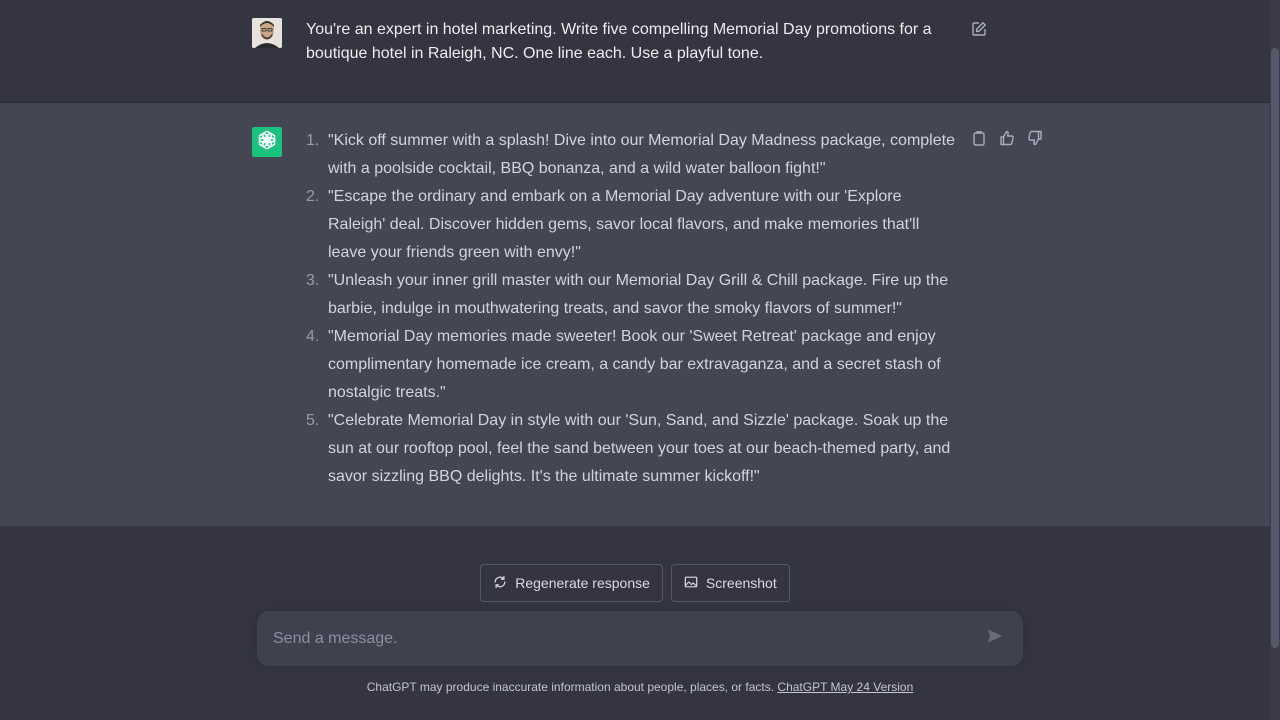  I want to click on send-icon, so click(995, 638).